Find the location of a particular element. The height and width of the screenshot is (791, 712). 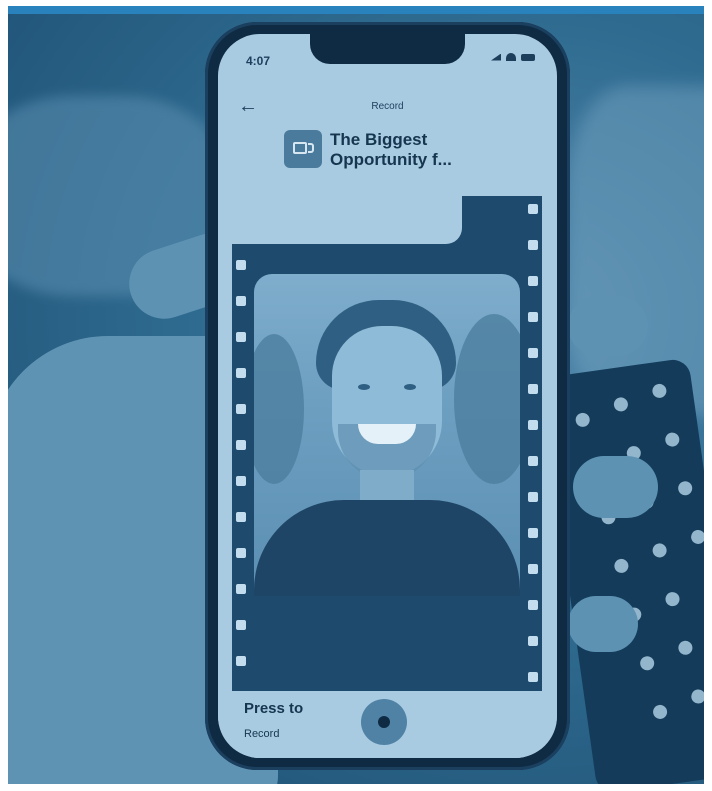

top-band is located at coordinates (356, 10).